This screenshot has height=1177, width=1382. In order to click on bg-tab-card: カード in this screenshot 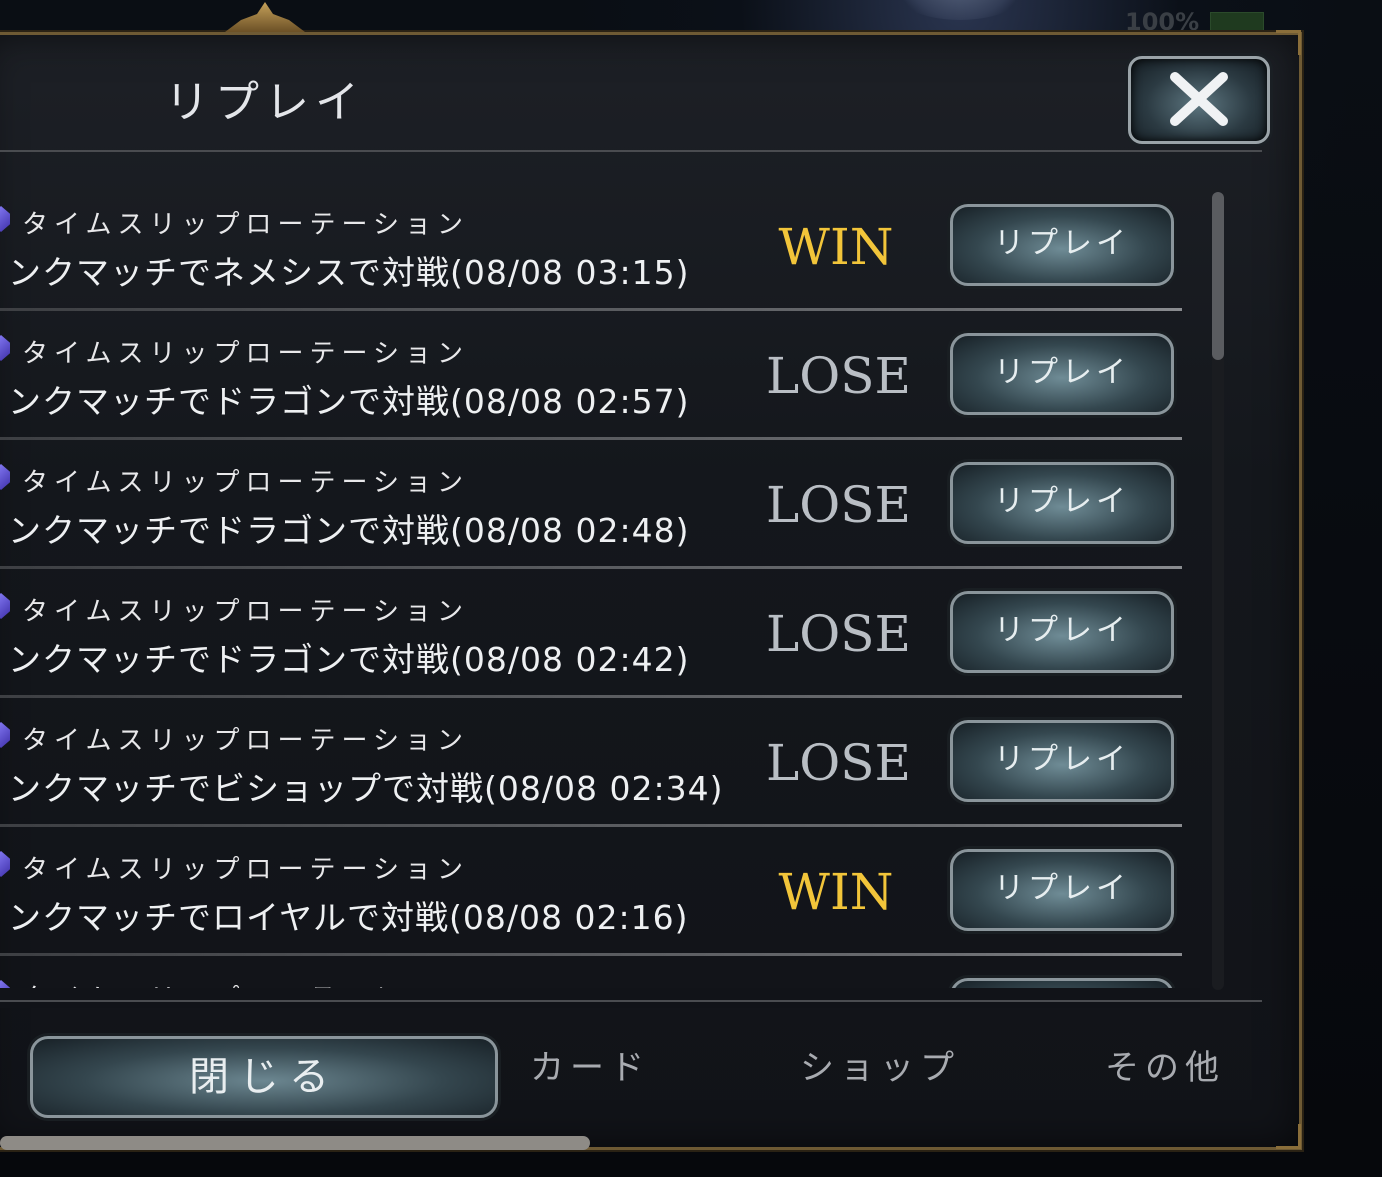, I will do `click(590, 1068)`.